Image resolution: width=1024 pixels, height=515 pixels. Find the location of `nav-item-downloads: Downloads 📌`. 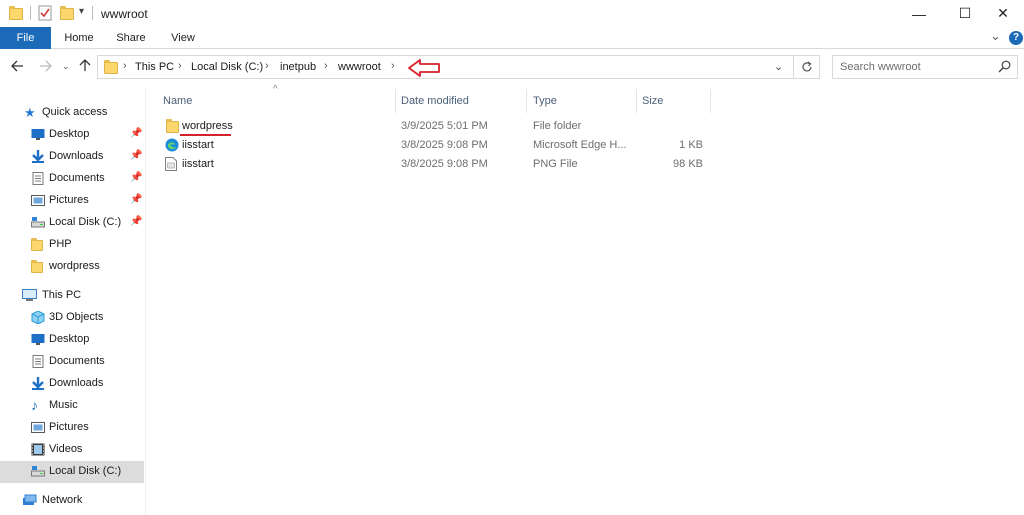

nav-item-downloads: Downloads 📌 is located at coordinates (72, 157).